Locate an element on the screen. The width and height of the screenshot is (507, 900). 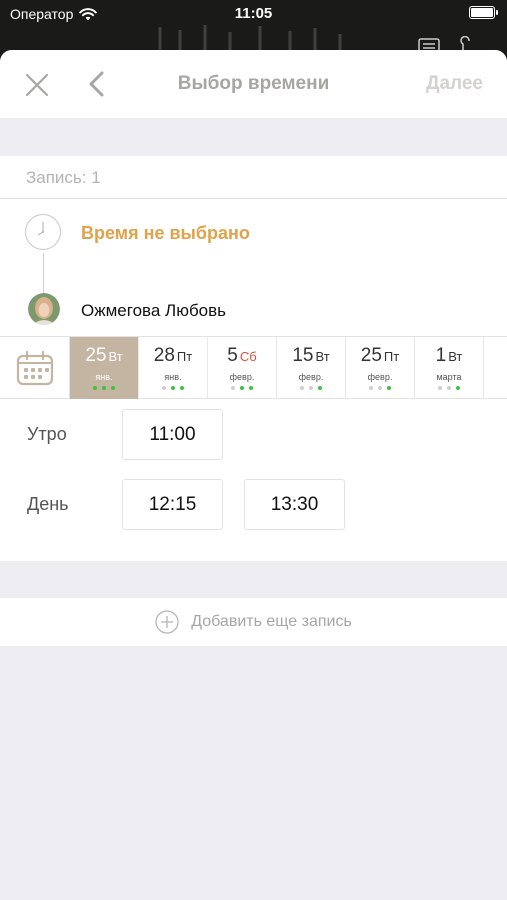
clock-icon is located at coordinates (43, 232).